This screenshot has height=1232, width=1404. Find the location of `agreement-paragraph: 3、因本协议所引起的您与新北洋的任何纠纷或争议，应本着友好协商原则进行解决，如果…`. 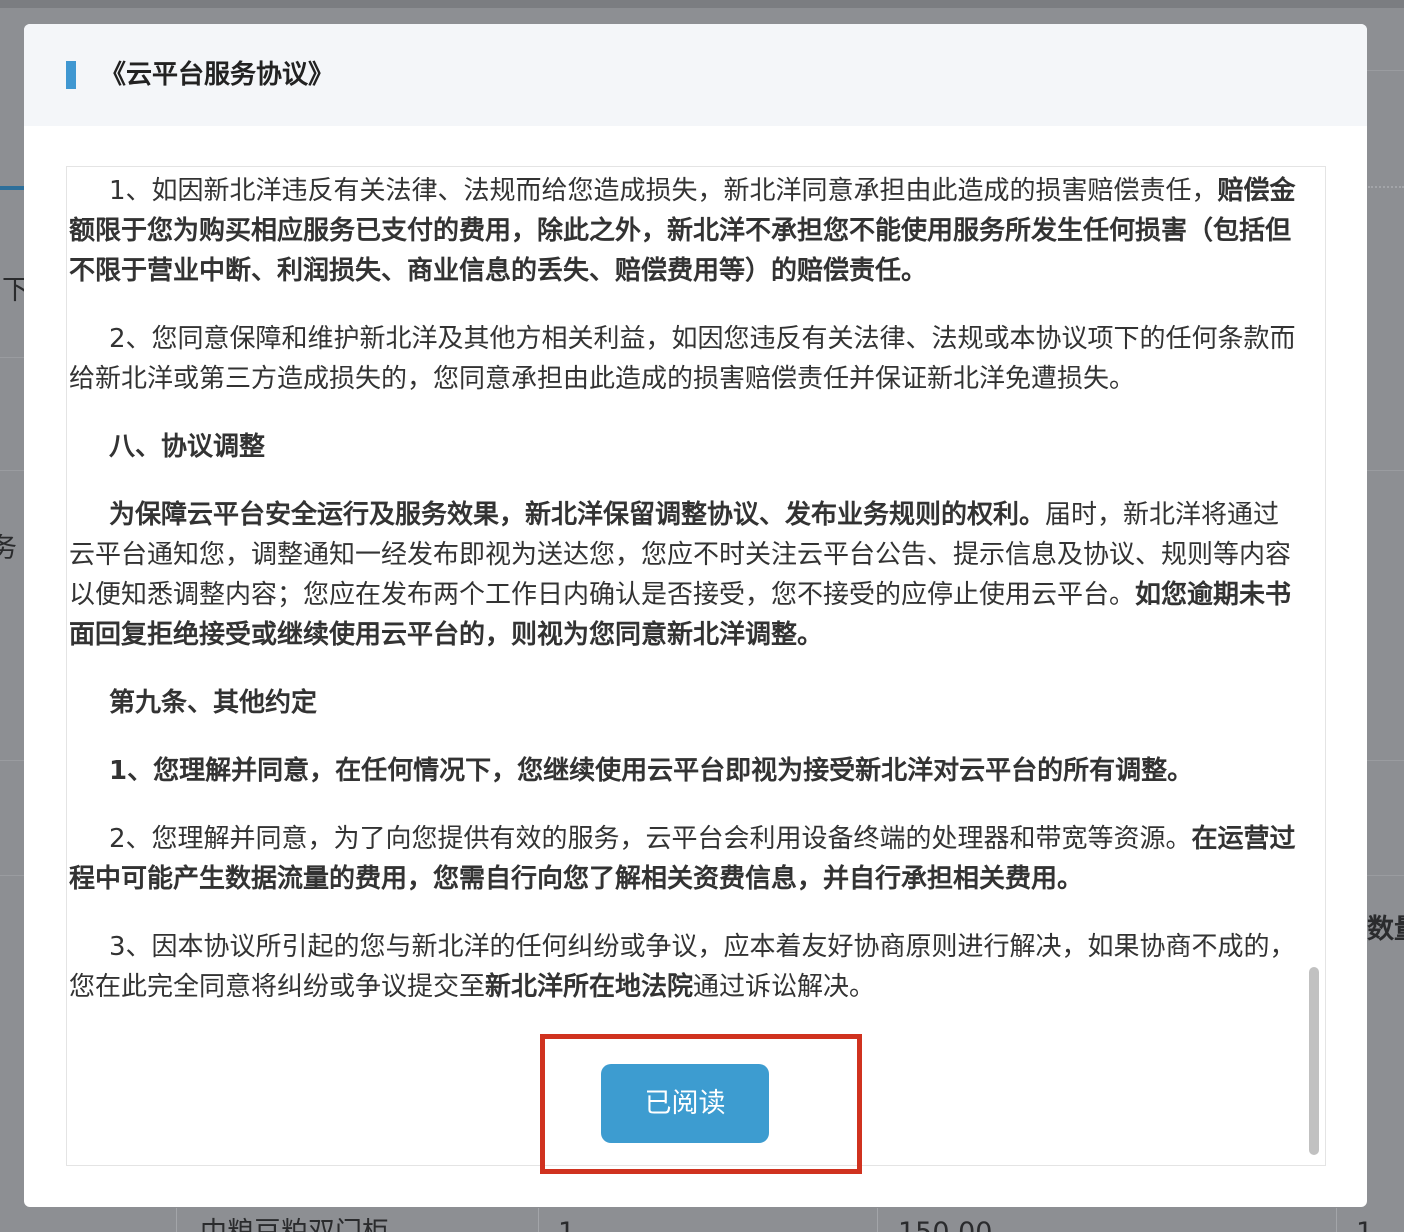

agreement-paragraph: 3、因本协议所引起的您与新北洋的任何纠纷或争议，应本着友好协商原则进行解决，如果… is located at coordinates (685, 967).